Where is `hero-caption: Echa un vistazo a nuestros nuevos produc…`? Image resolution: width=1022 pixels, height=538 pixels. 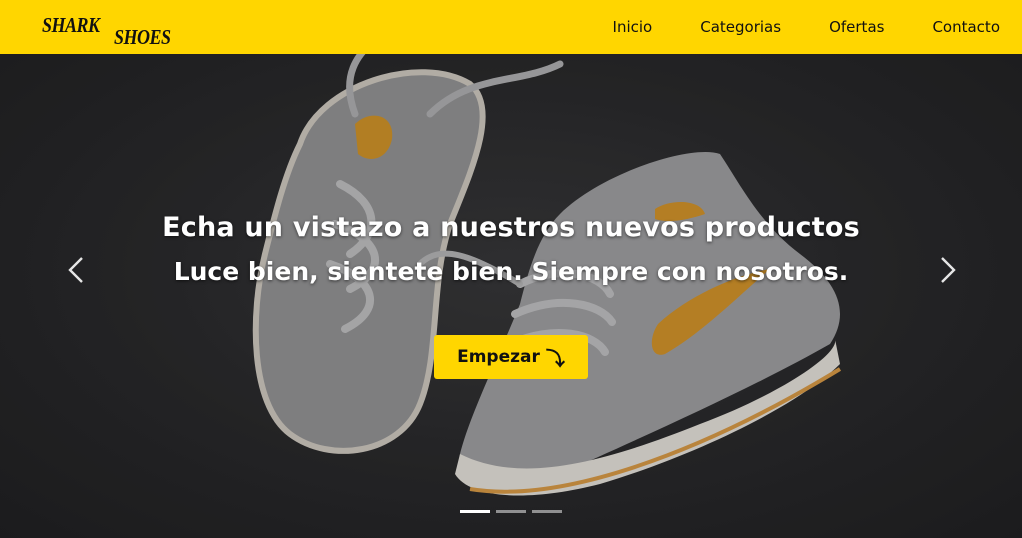 hero-caption: Echa un vistazo a nuestros nuevos produc… is located at coordinates (511, 249).